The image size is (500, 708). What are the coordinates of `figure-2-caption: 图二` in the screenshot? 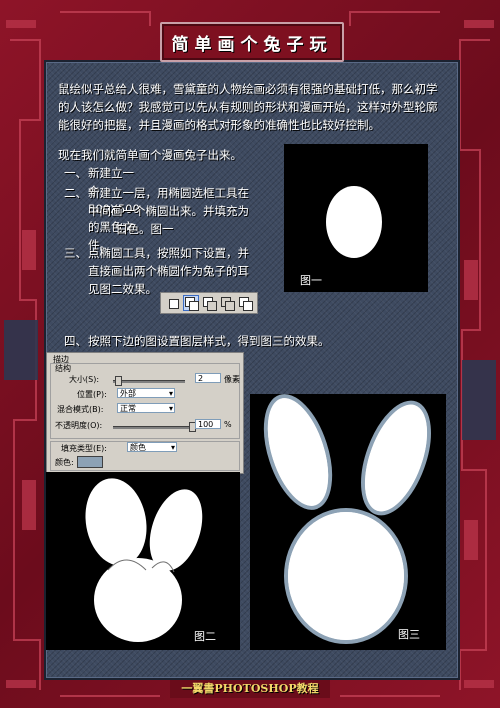 It's located at (205, 636).